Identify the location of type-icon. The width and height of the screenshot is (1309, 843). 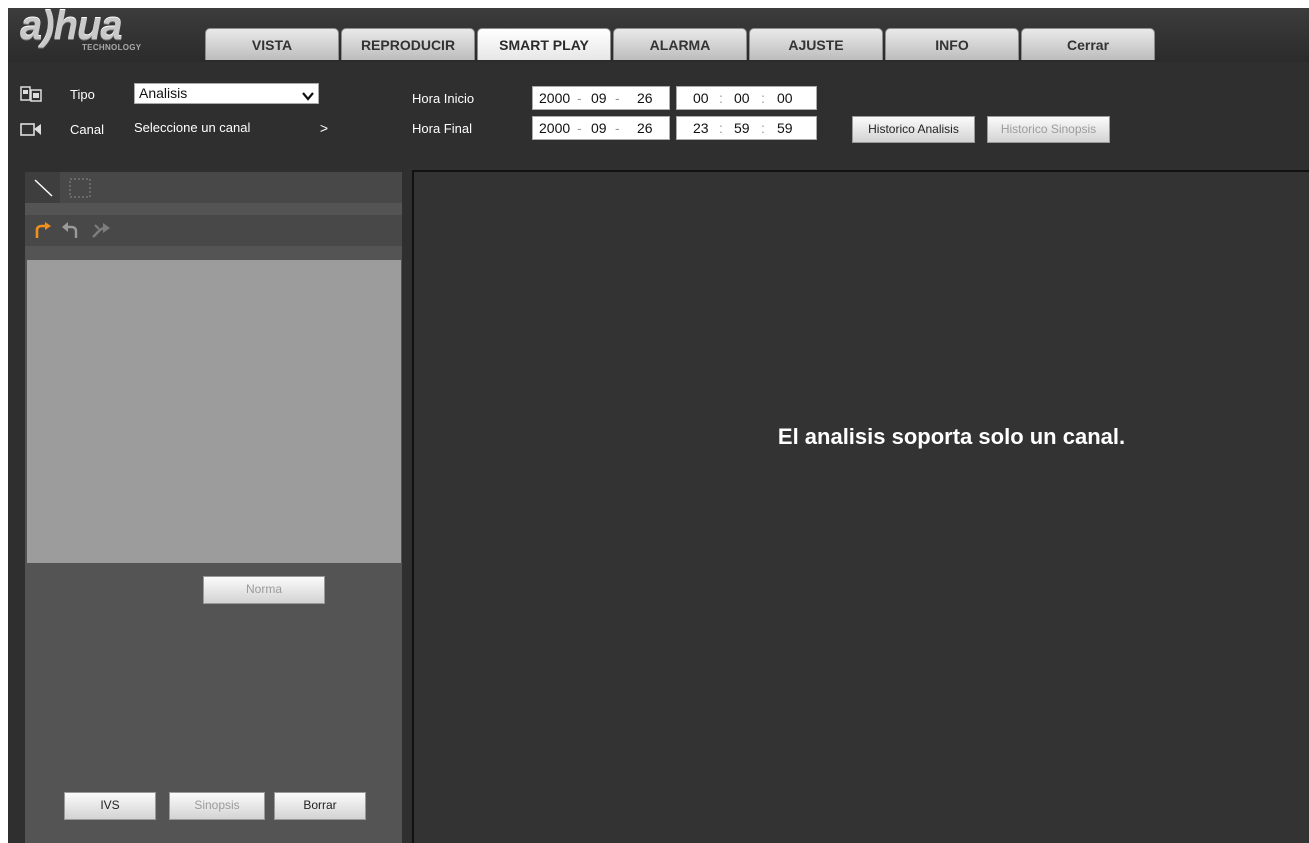
(31, 95).